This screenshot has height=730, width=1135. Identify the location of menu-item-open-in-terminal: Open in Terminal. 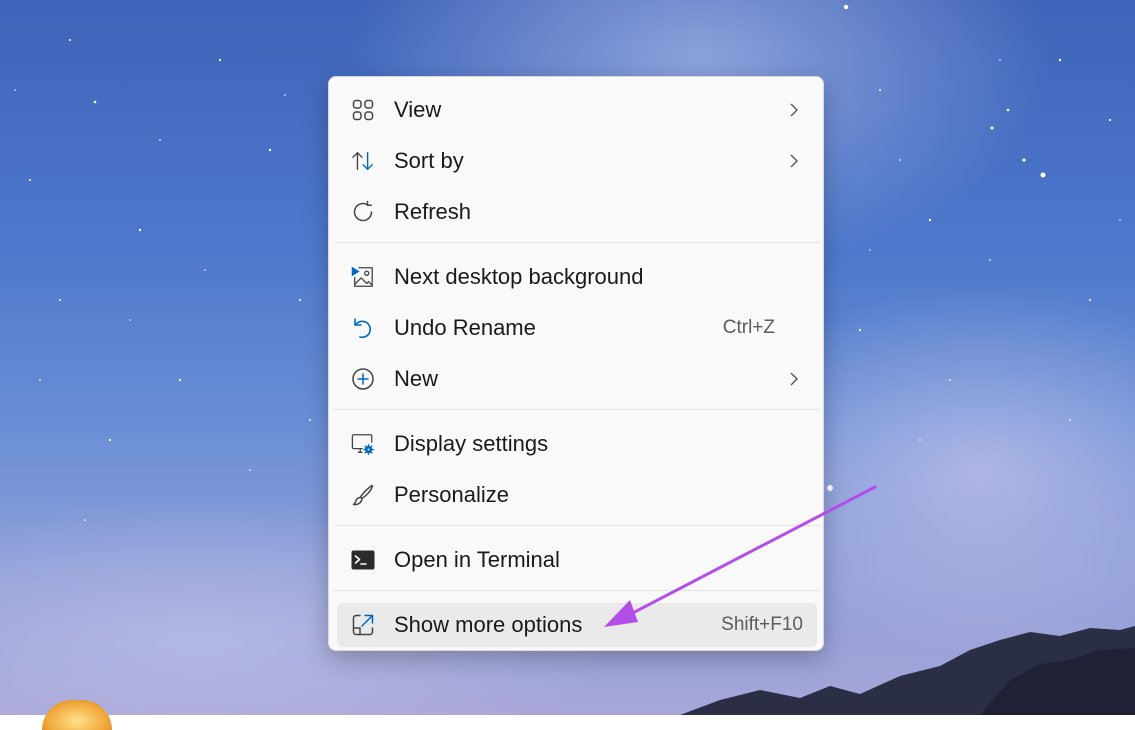
(577, 560).